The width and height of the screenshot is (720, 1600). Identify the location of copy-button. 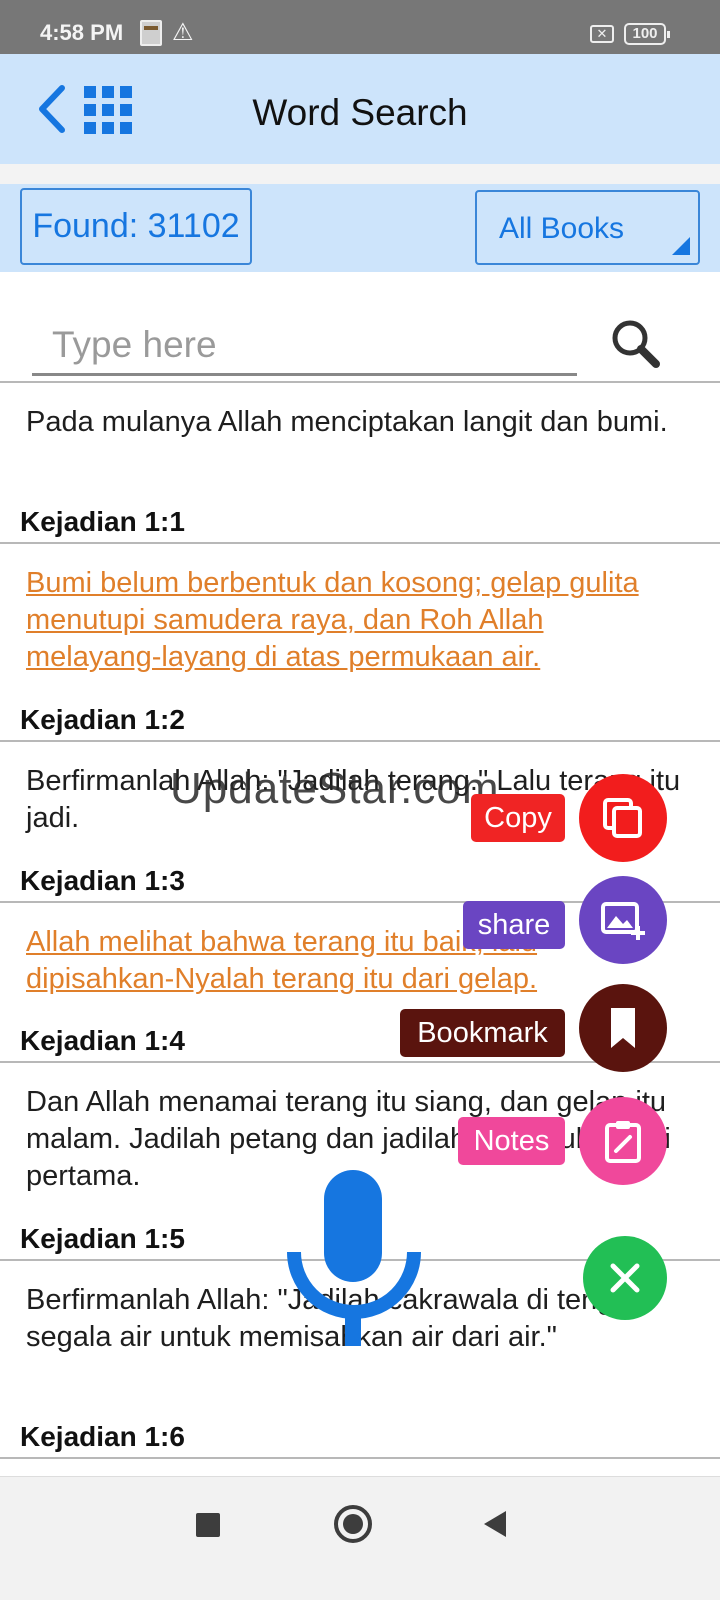
(623, 818).